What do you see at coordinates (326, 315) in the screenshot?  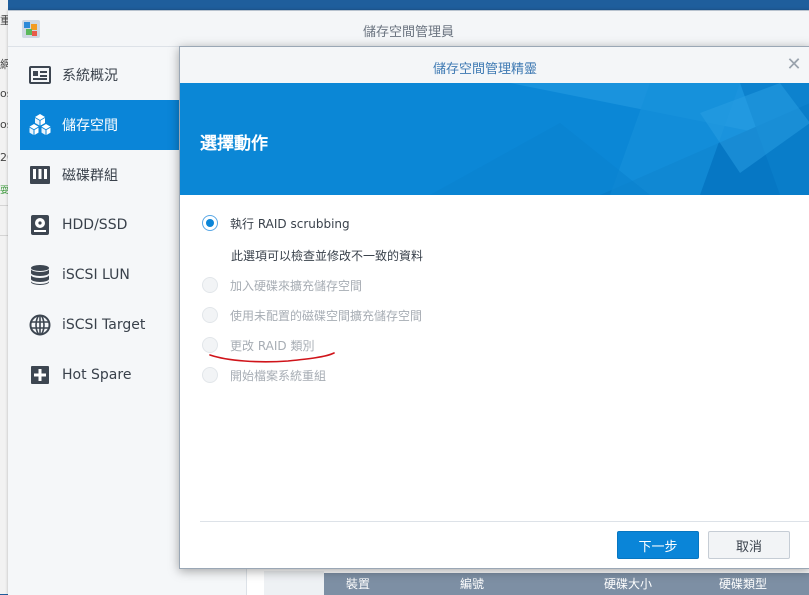 I see `option-label: 使用未配置的磁碟空間擴充儲存空間` at bounding box center [326, 315].